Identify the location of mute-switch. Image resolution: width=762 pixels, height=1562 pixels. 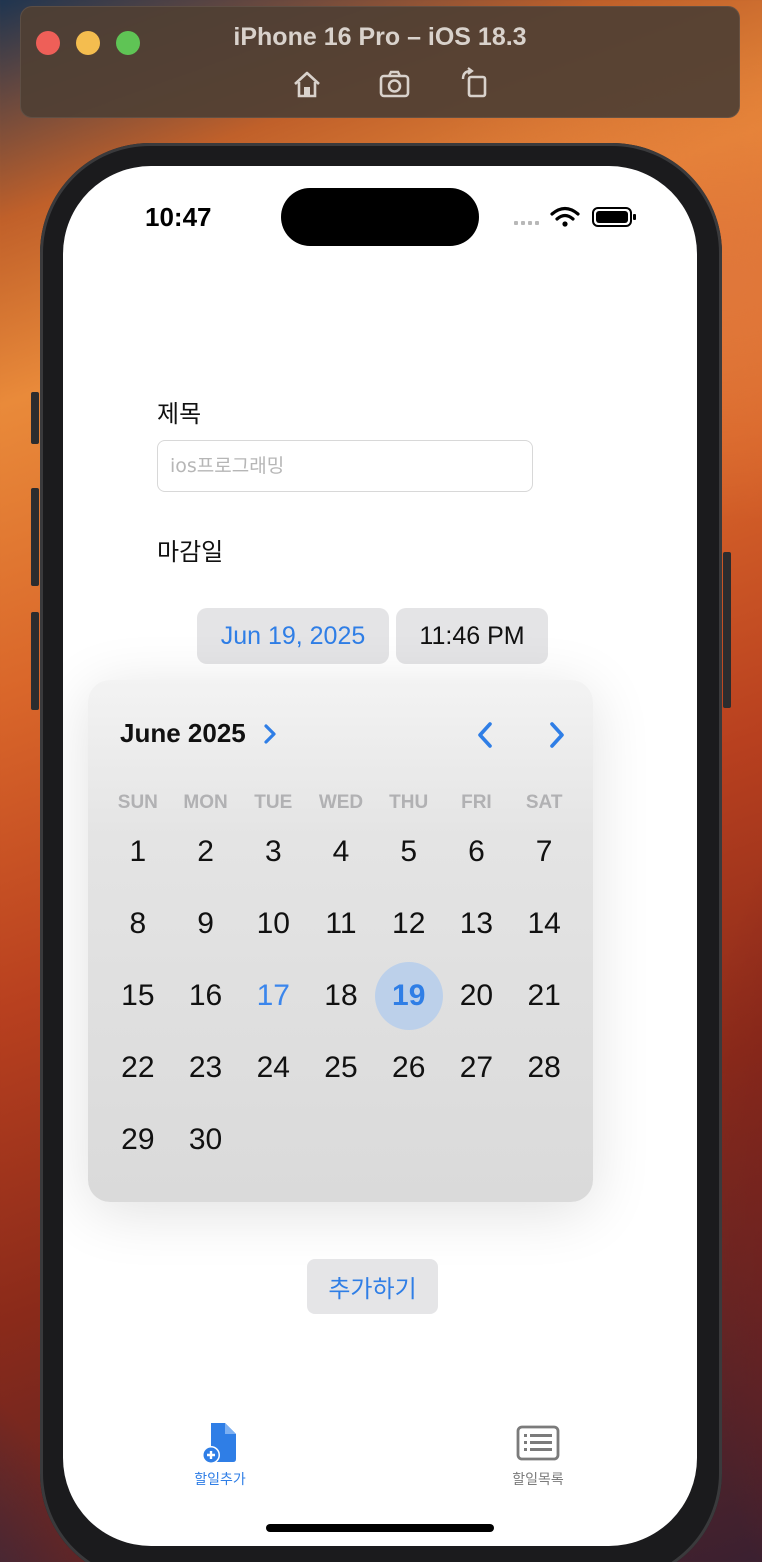
(35, 418).